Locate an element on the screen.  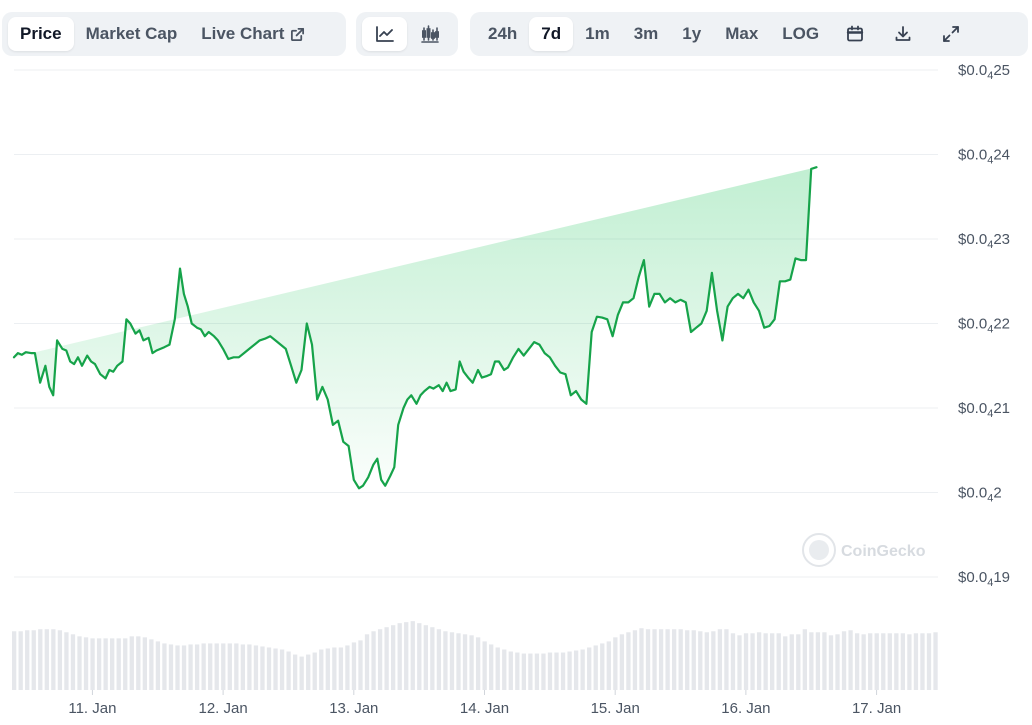
x-tick-label-4: 15. Jan is located at coordinates (615, 708).